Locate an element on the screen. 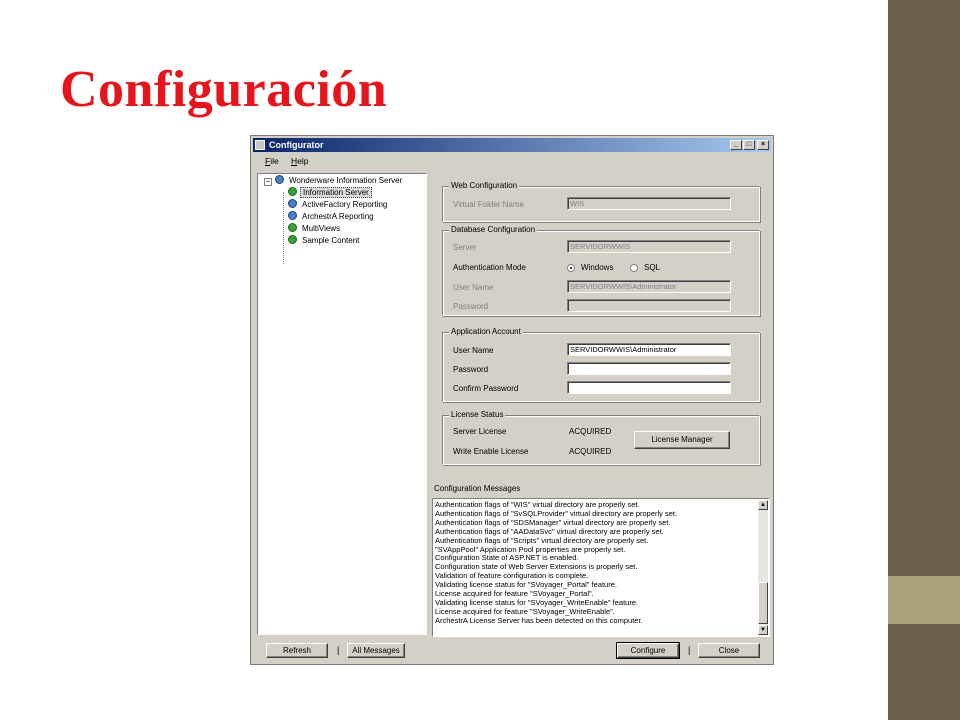  app-user-field: SERVIDORWWIS\Administrator is located at coordinates (649, 349).